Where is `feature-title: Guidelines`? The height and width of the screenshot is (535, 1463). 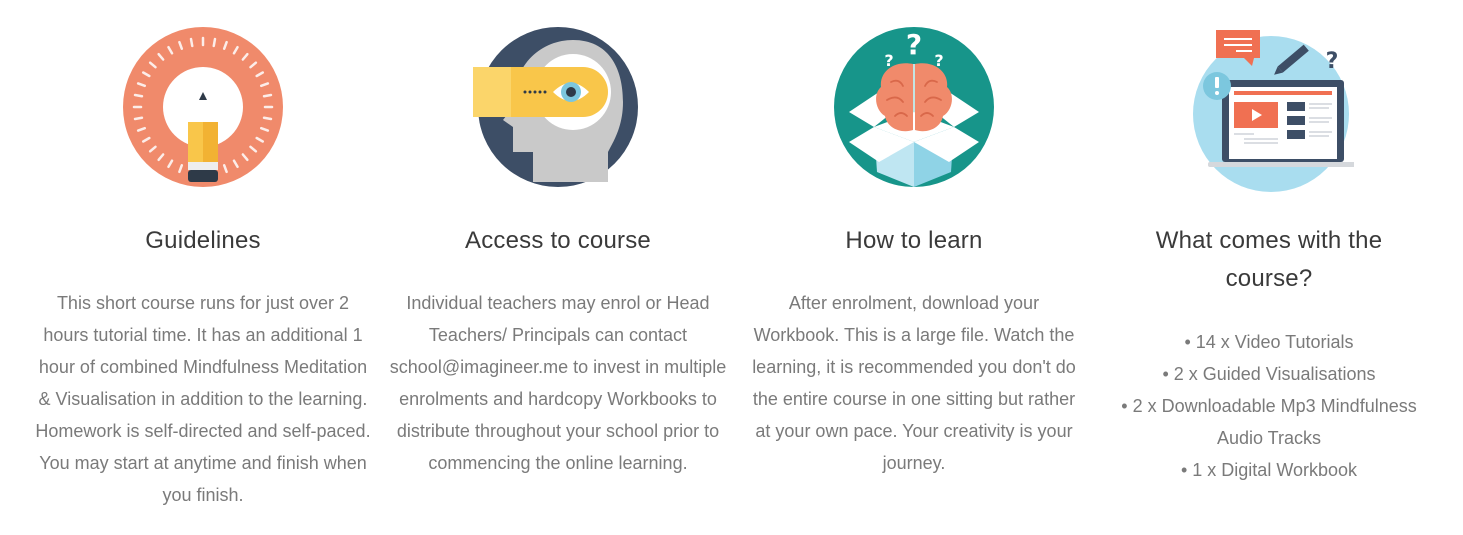 feature-title: Guidelines is located at coordinates (203, 240).